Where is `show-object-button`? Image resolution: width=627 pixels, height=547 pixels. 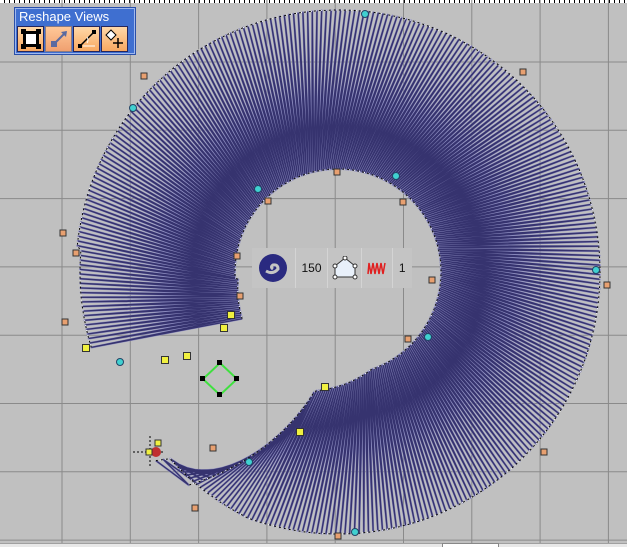 show-object-button is located at coordinates (30, 39).